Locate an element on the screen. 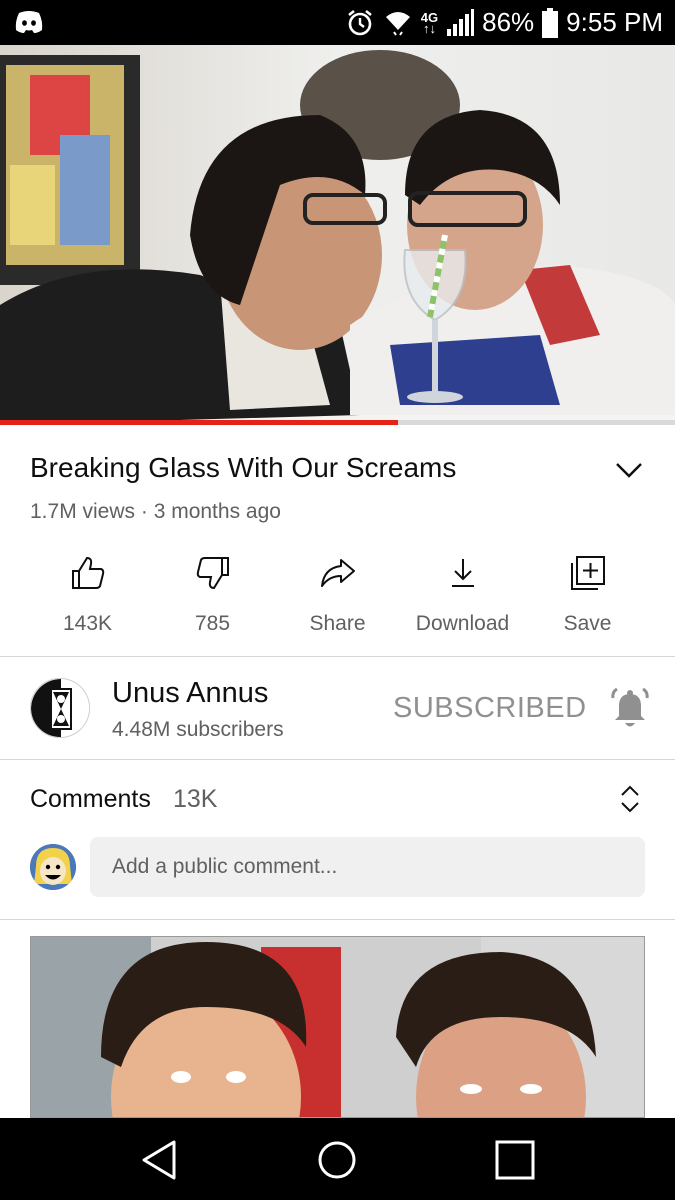  battery-percent: 86% is located at coordinates (508, 22).